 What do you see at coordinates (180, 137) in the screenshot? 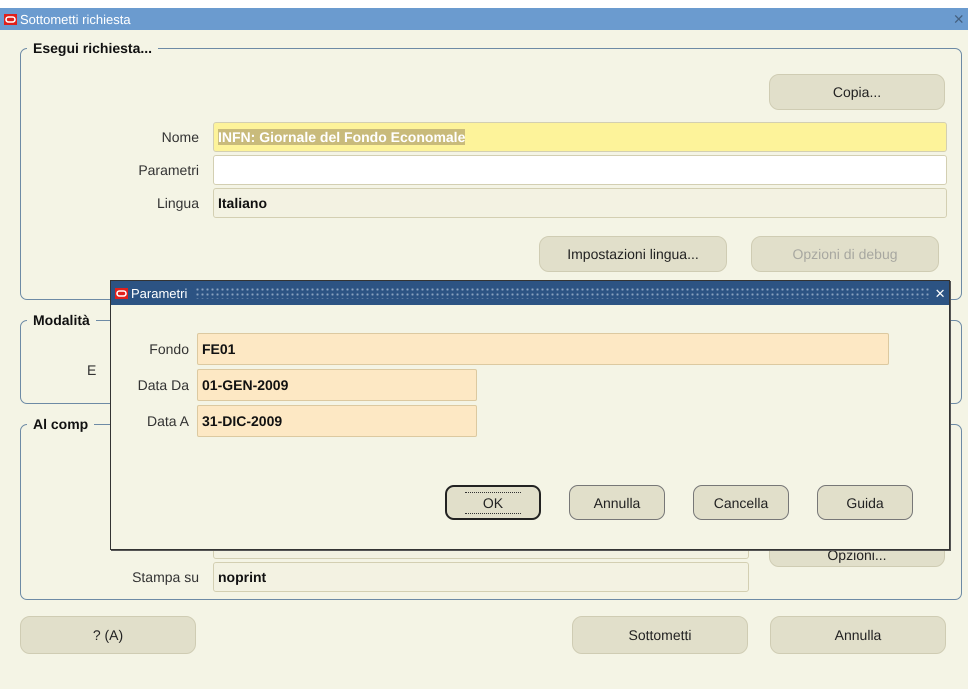
I see `field-label: Nome` at bounding box center [180, 137].